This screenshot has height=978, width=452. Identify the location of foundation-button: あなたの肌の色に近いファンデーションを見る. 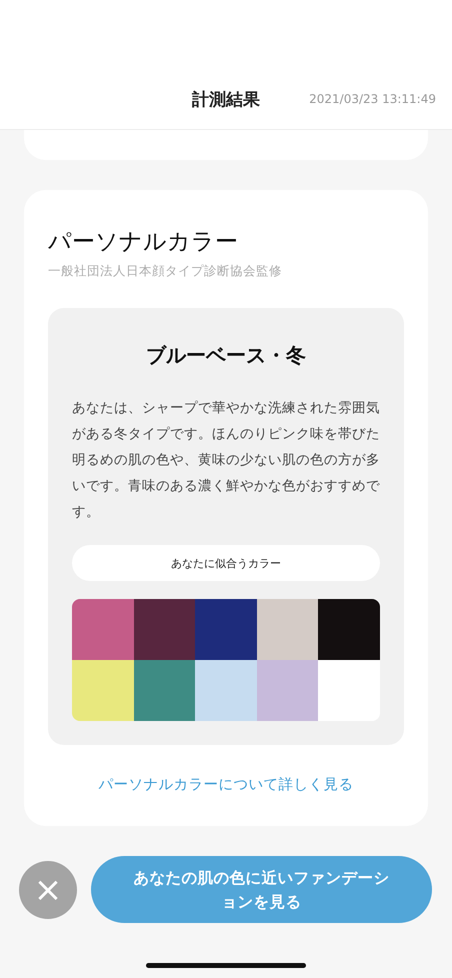
(261, 889).